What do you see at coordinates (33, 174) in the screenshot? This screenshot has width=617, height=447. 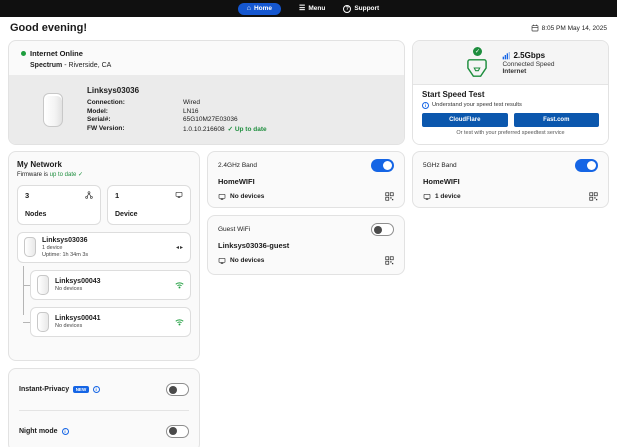 I see `firmware-prefix: Firmware is` at bounding box center [33, 174].